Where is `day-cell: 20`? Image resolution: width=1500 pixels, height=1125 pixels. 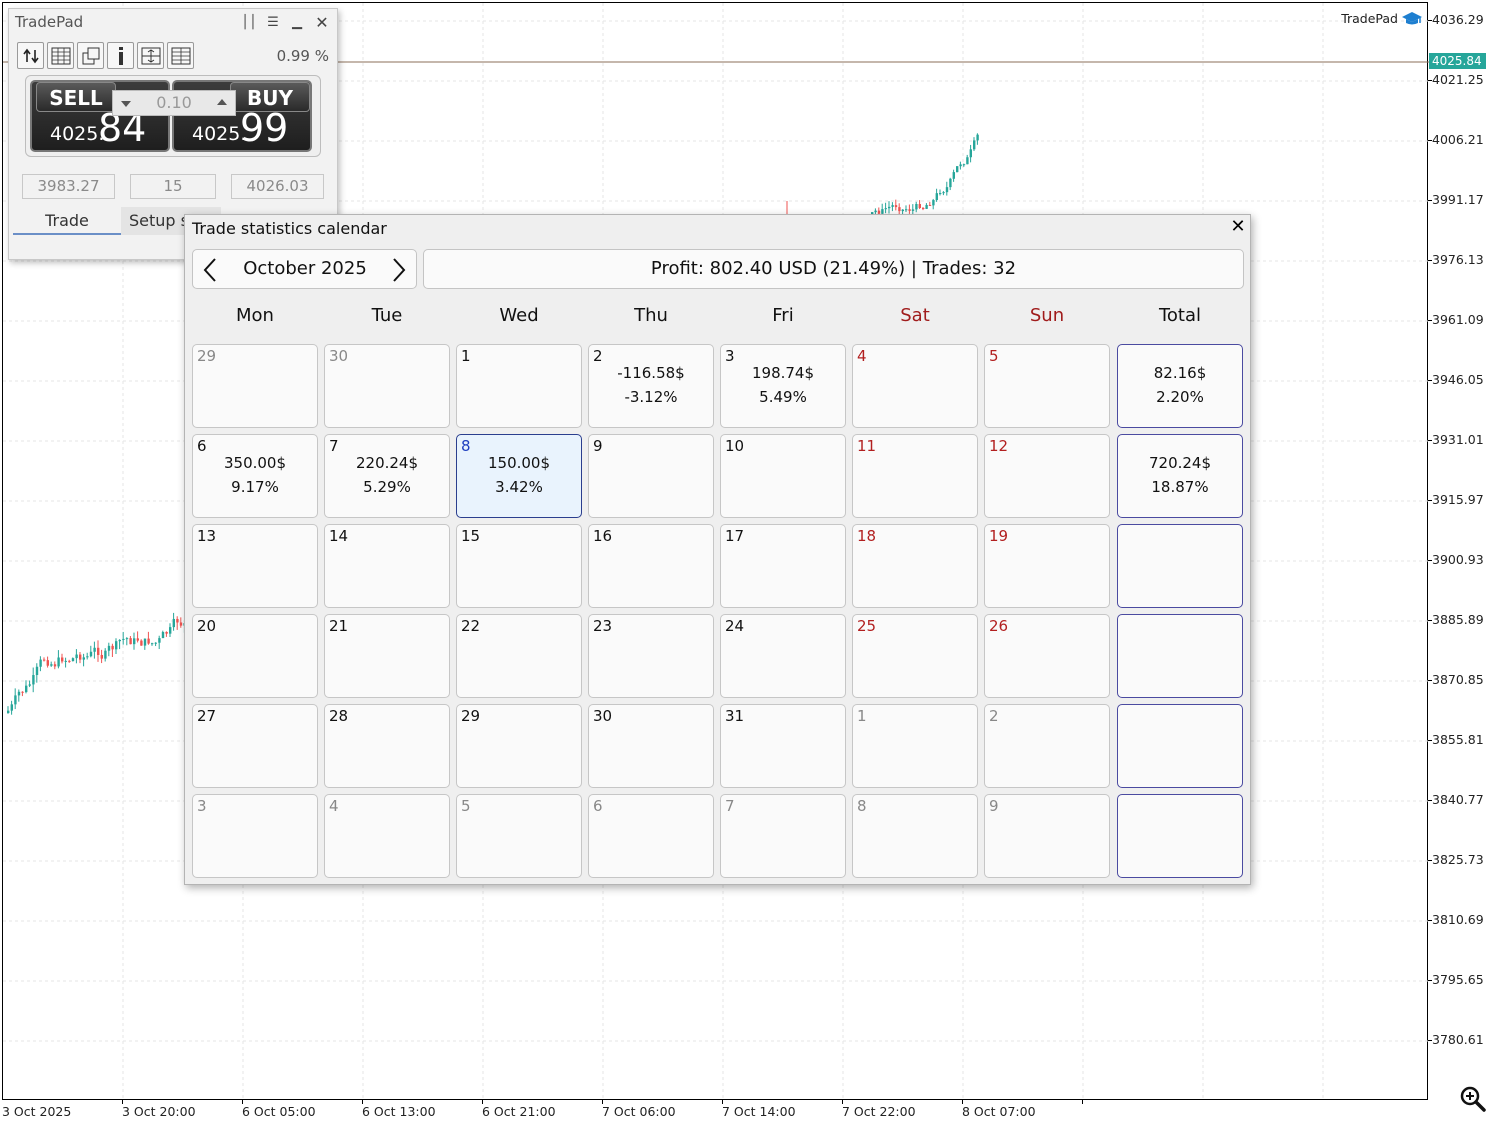 day-cell: 20 is located at coordinates (255, 656).